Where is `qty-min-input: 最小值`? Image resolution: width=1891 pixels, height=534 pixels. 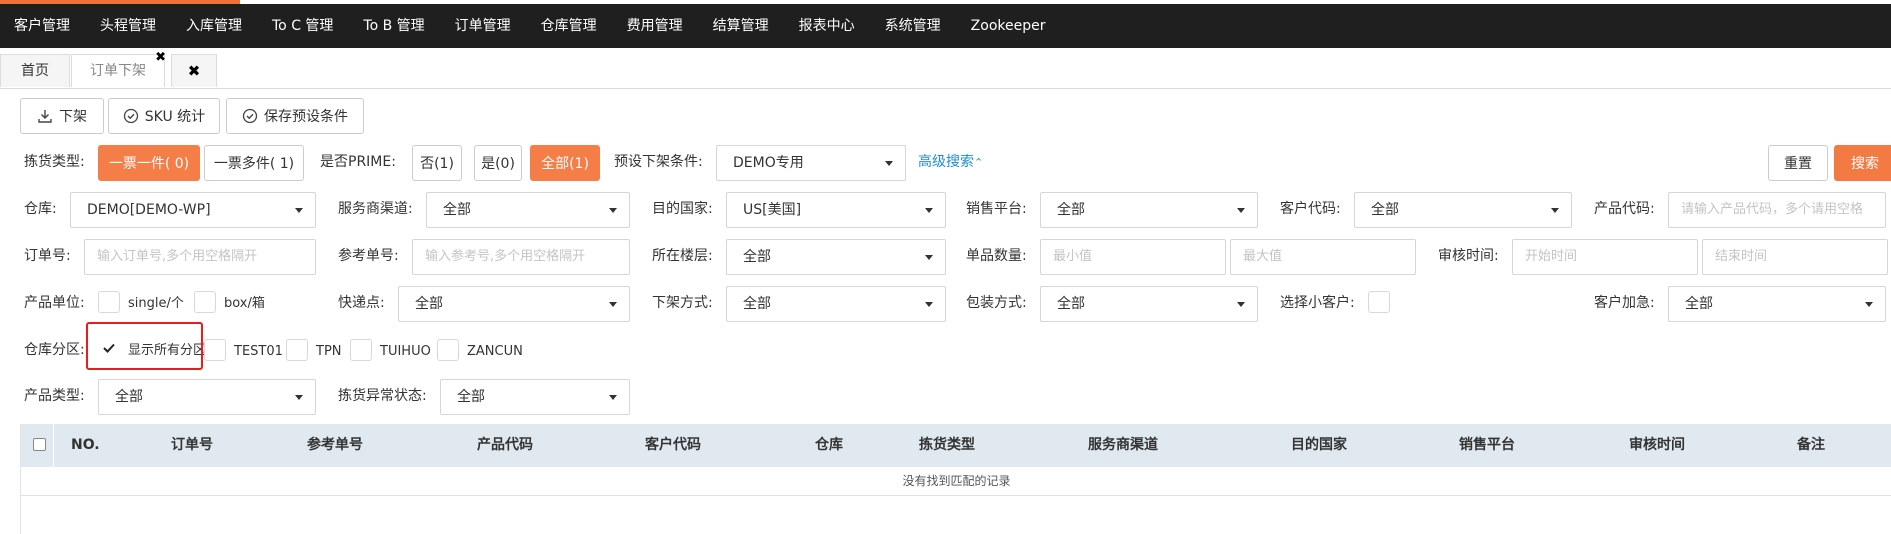 qty-min-input: 最小值 is located at coordinates (1133, 257).